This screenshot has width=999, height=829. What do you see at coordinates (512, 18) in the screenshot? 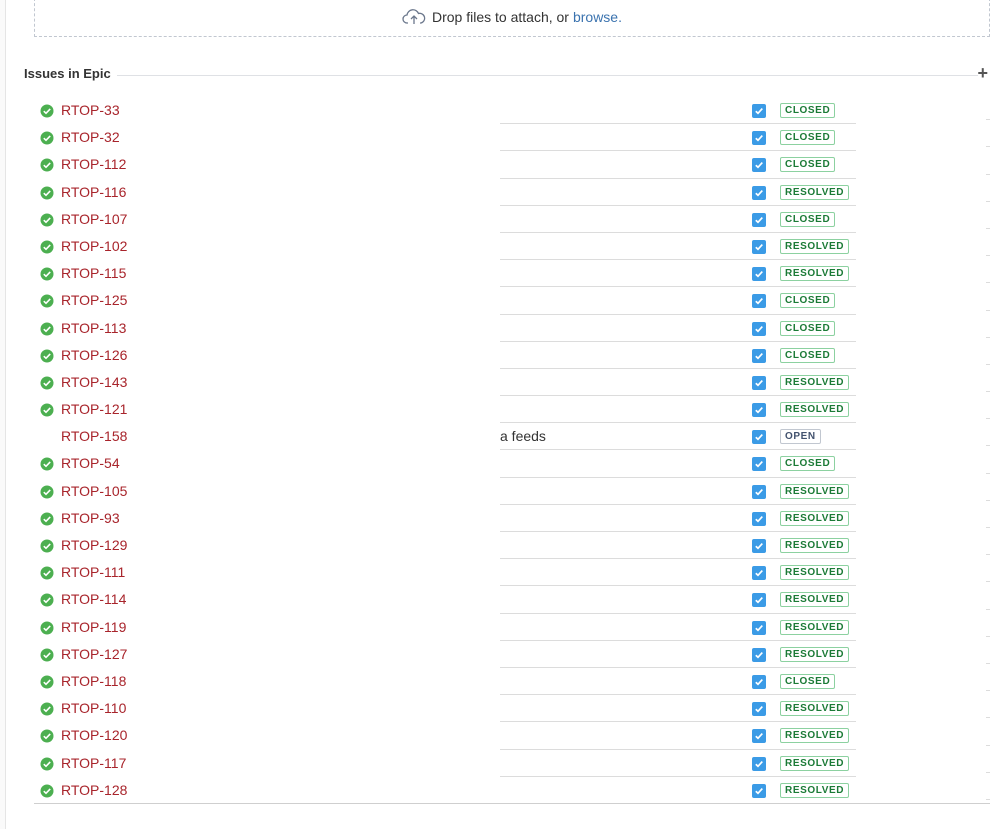
I see `attachment-dropzone: Drop files to attach, or browse.` at bounding box center [512, 18].